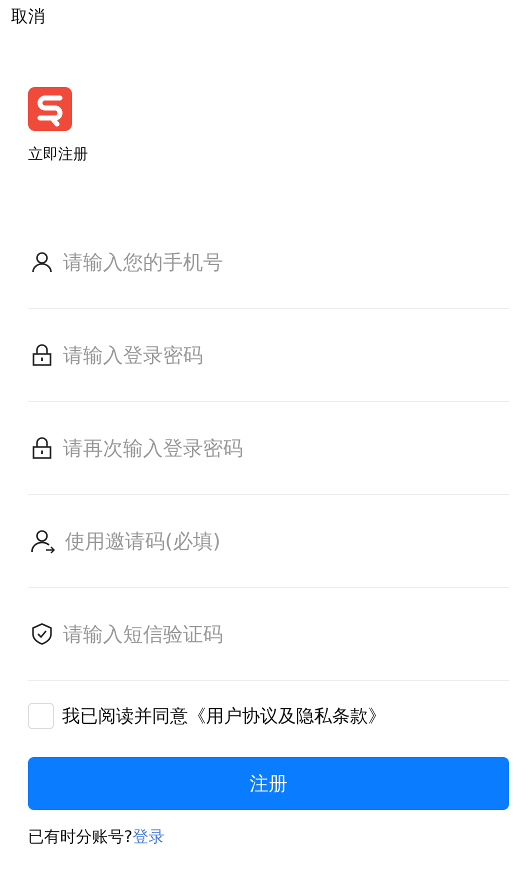 The image size is (524, 893). I want to click on person-arrow-icon, so click(43, 541).